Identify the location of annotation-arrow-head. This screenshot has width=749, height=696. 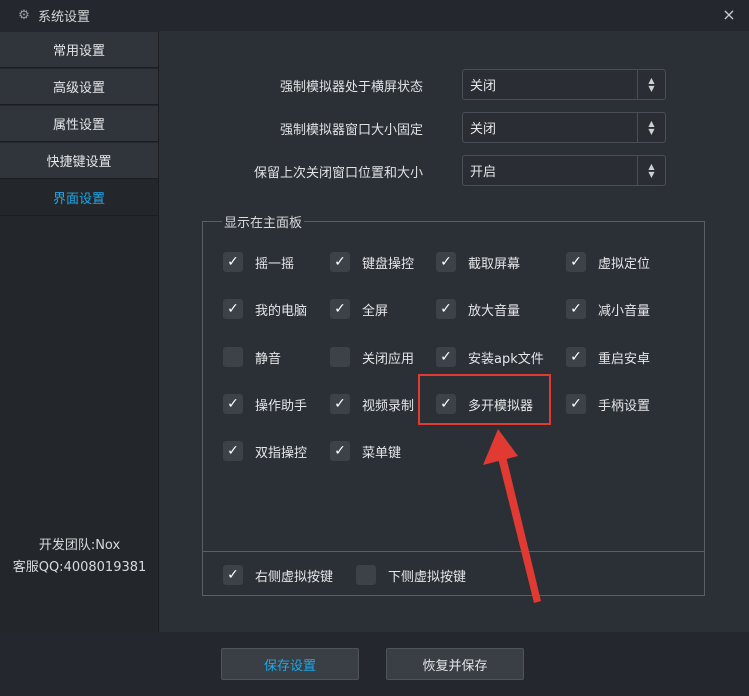
(500, 447).